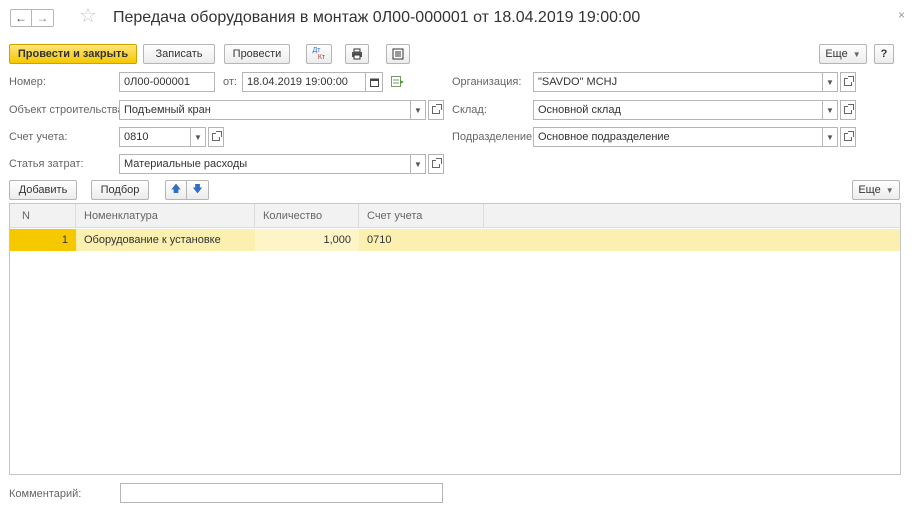 This screenshot has height=510, width=915. I want to click on construction-object-dropdown-button: ▼, so click(418, 110).